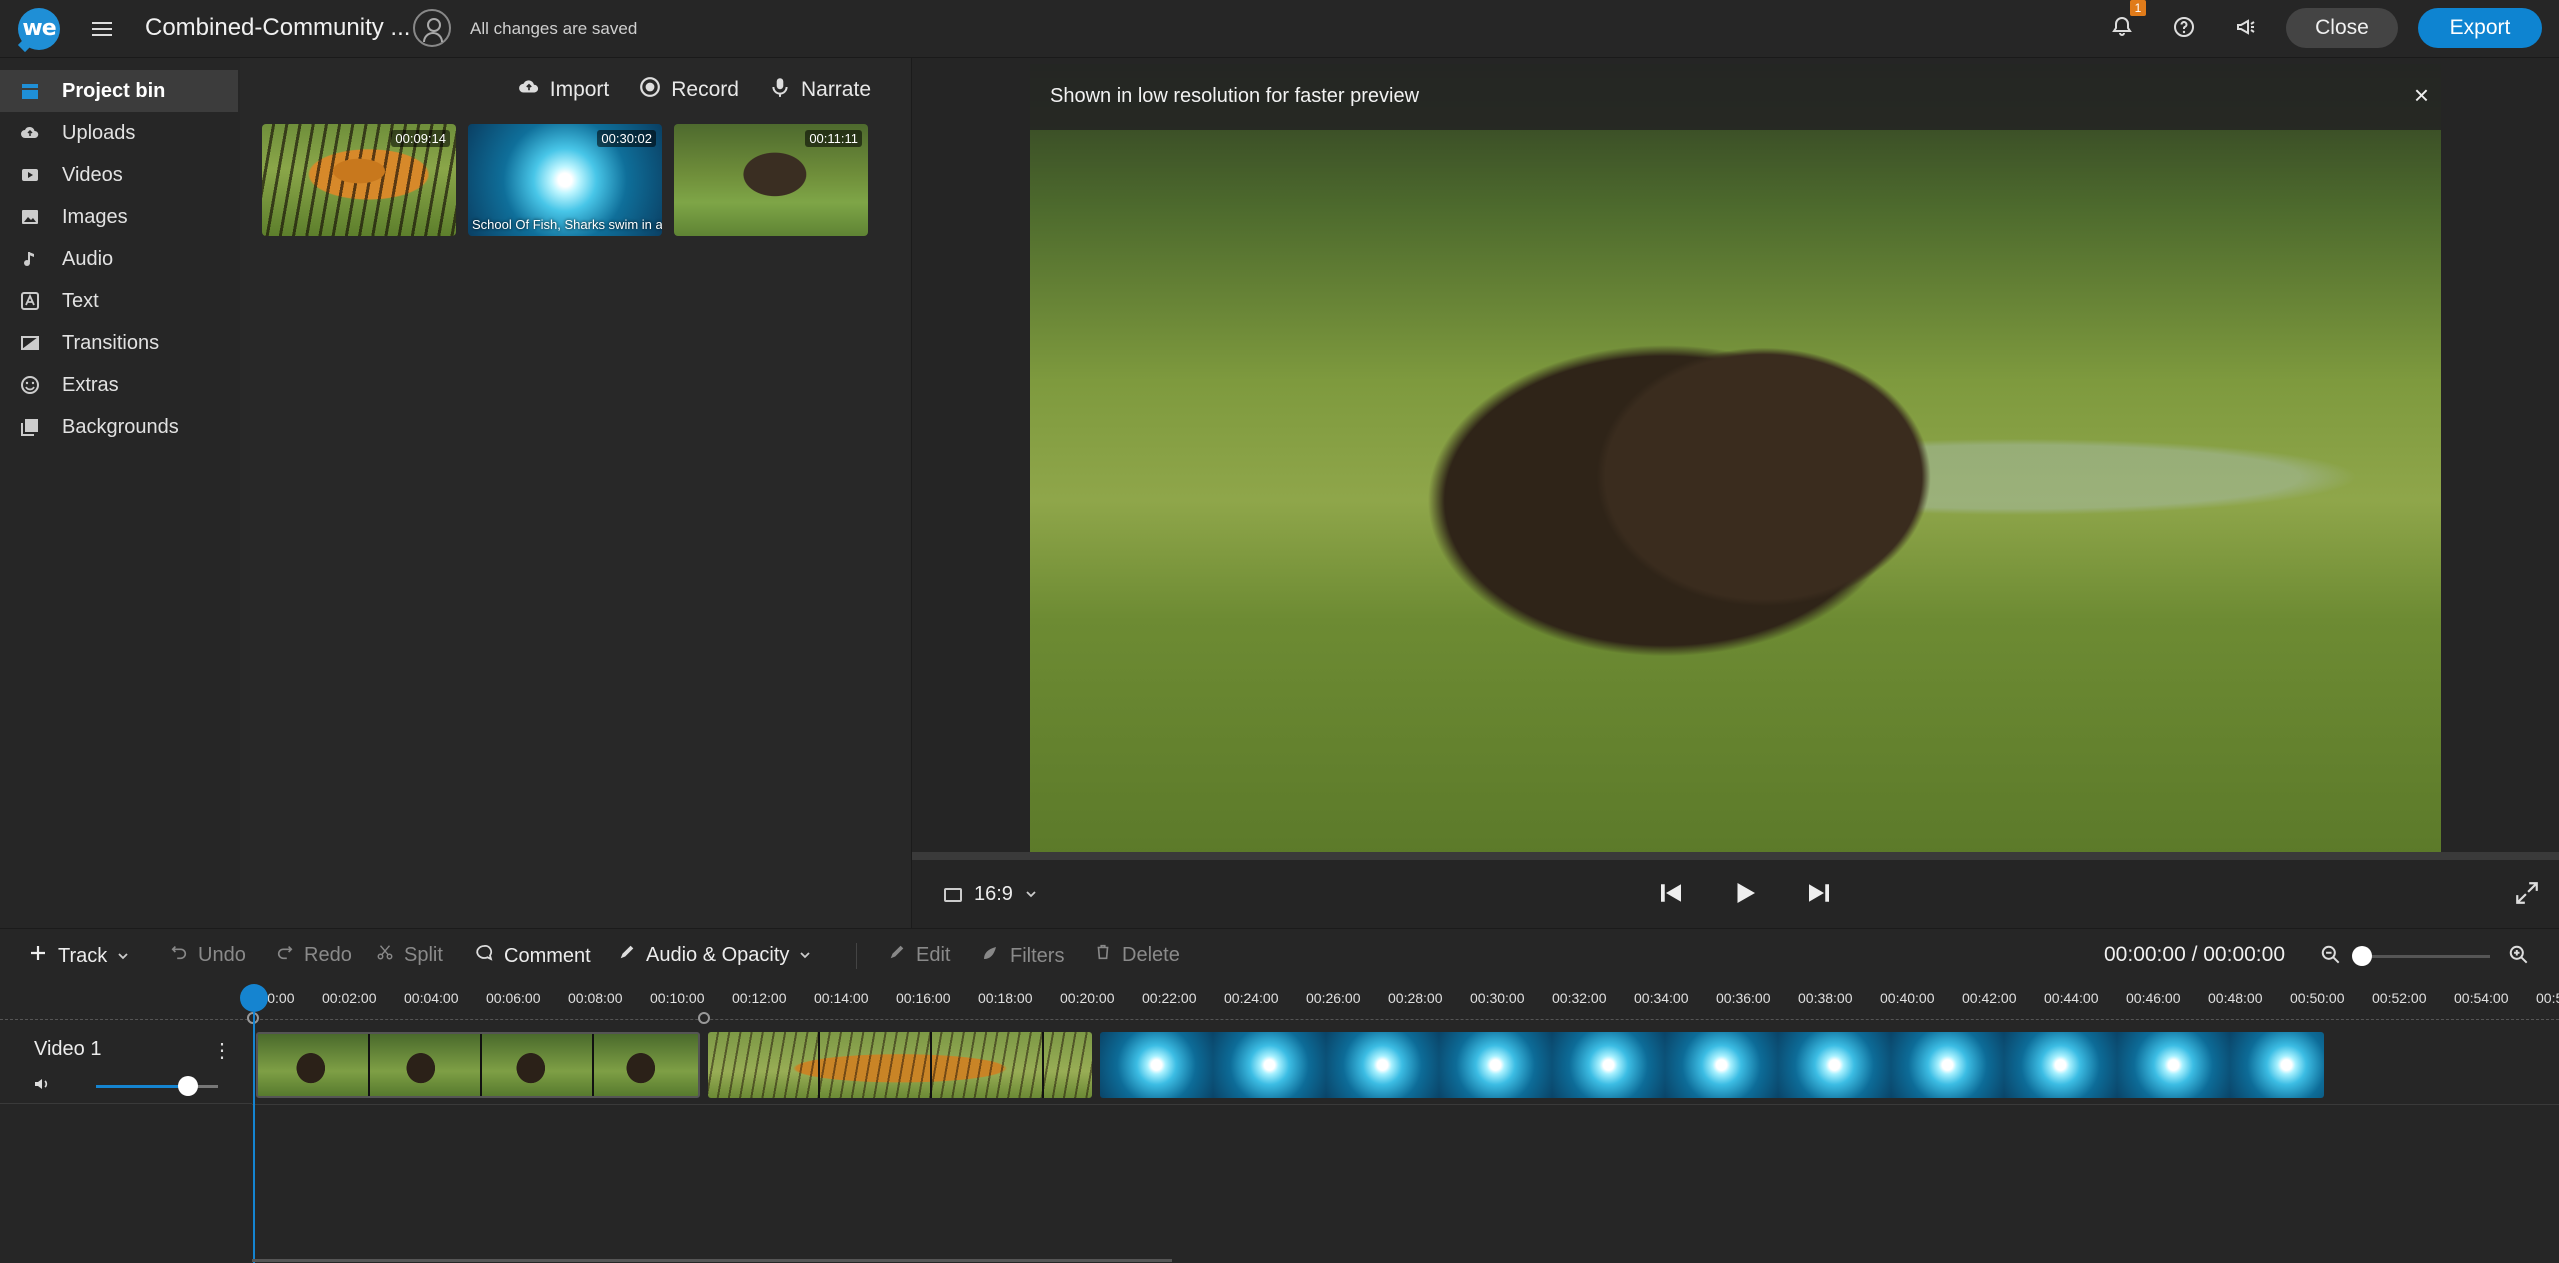 Image resolution: width=2559 pixels, height=1263 pixels. I want to click on ruler-tick-label: 00:52:00, so click(2399, 998).